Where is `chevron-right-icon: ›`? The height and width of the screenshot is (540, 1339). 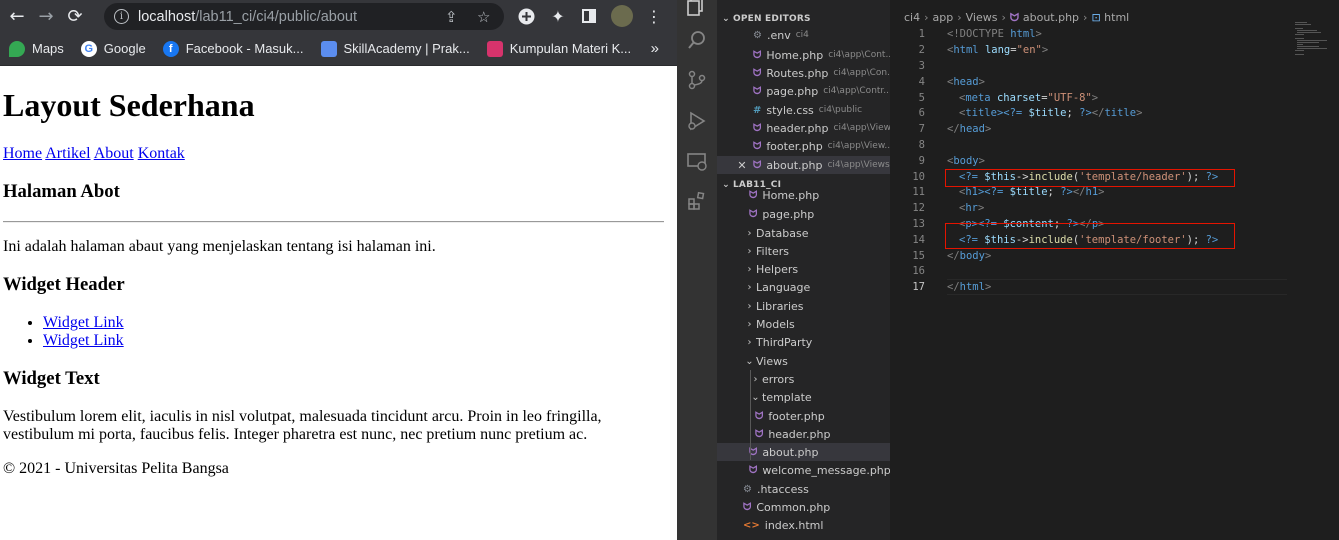 chevron-right-icon: › is located at coordinates (749, 287).